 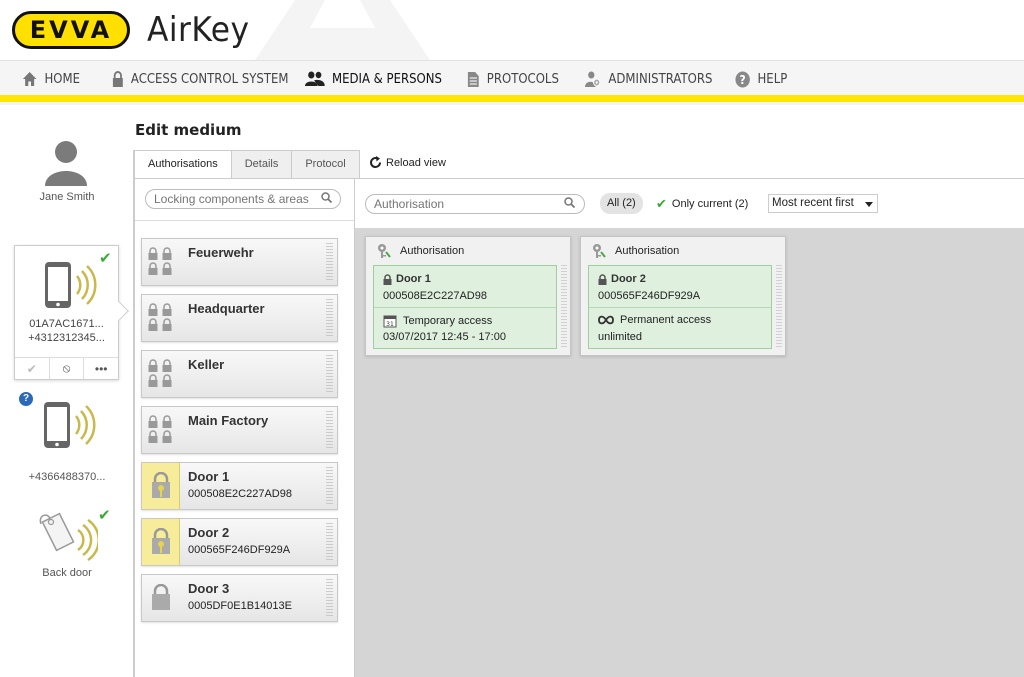 I want to click on locking-search, so click(x=243, y=199).